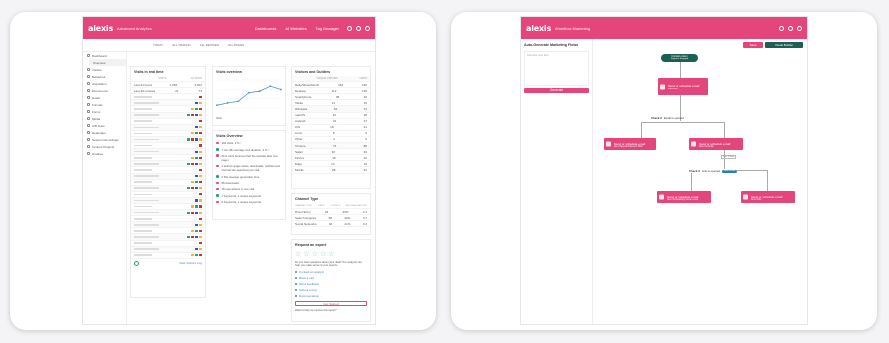 This screenshot has height=343, width=889. I want to click on sidebar-item: Crashes, so click(104, 153).